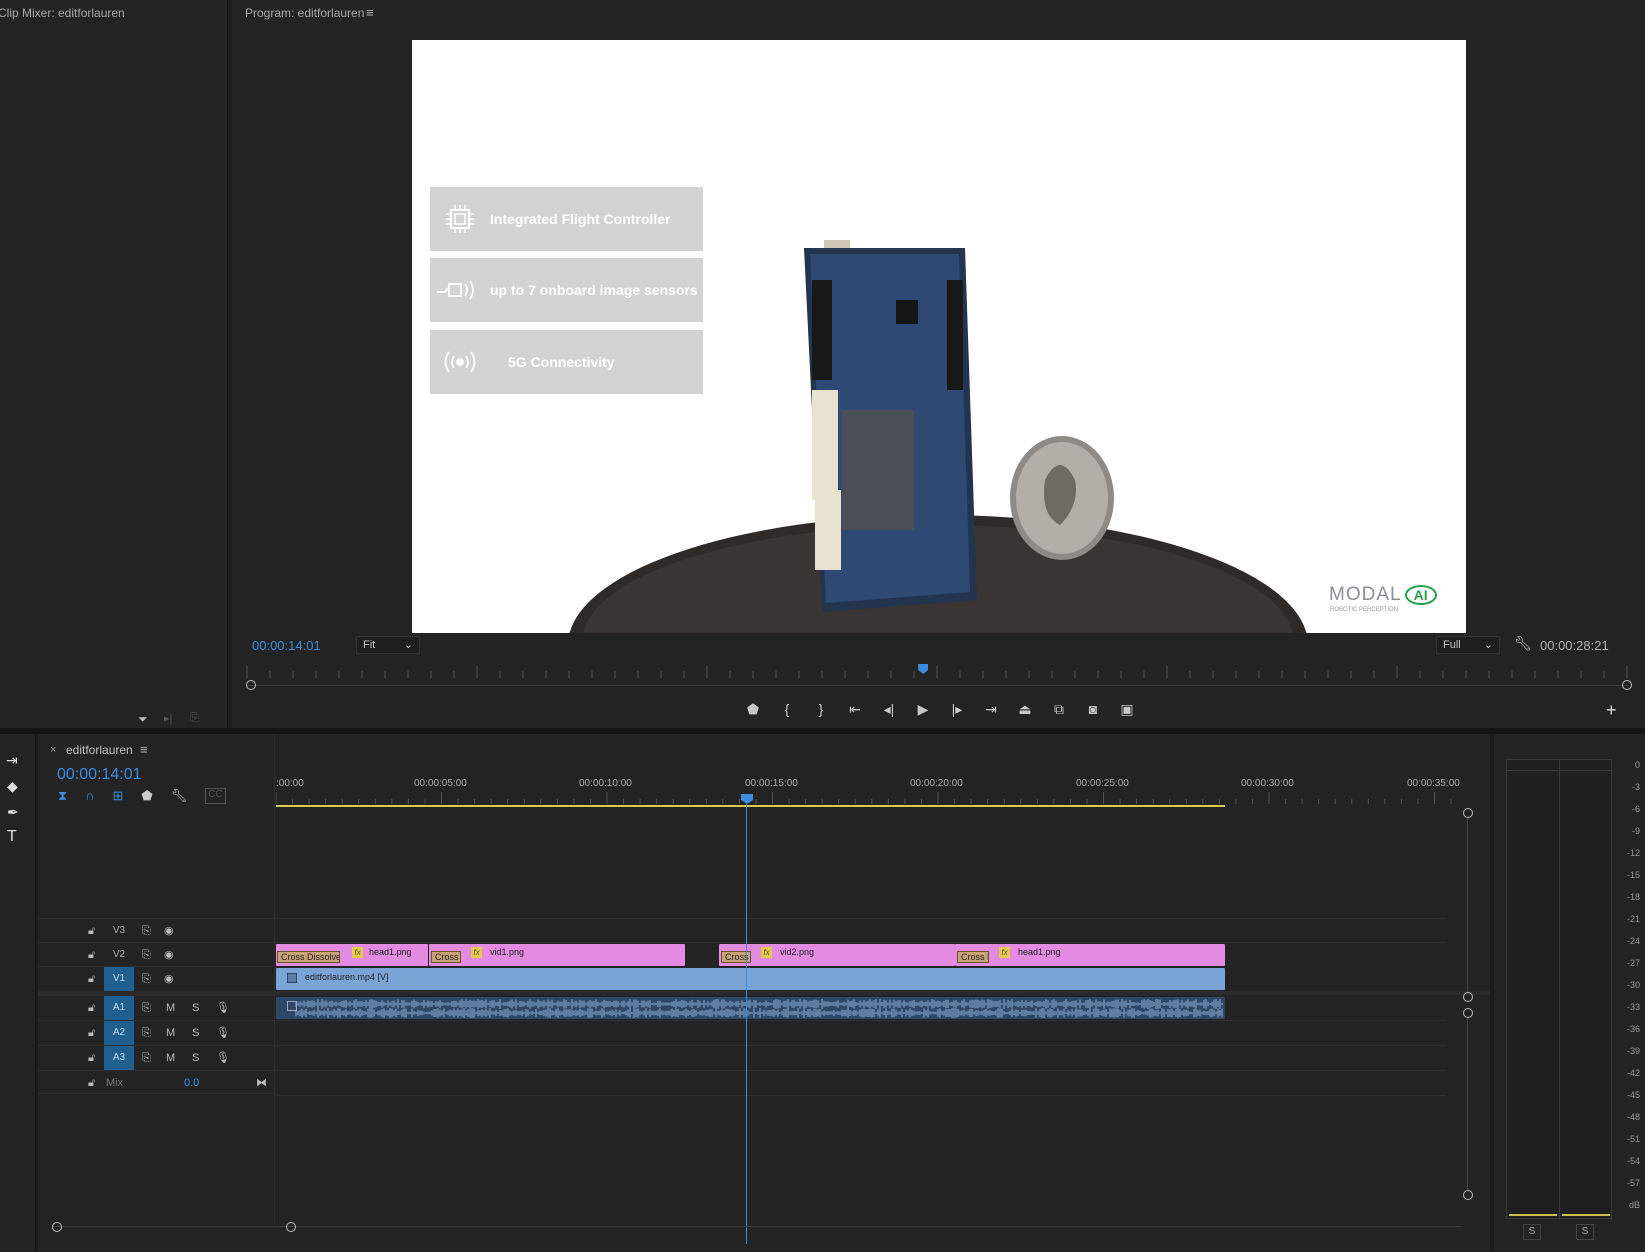 The width and height of the screenshot is (1645, 1252). What do you see at coordinates (388, 645) in the screenshot?
I see `zoom-select: Fit ⌄` at bounding box center [388, 645].